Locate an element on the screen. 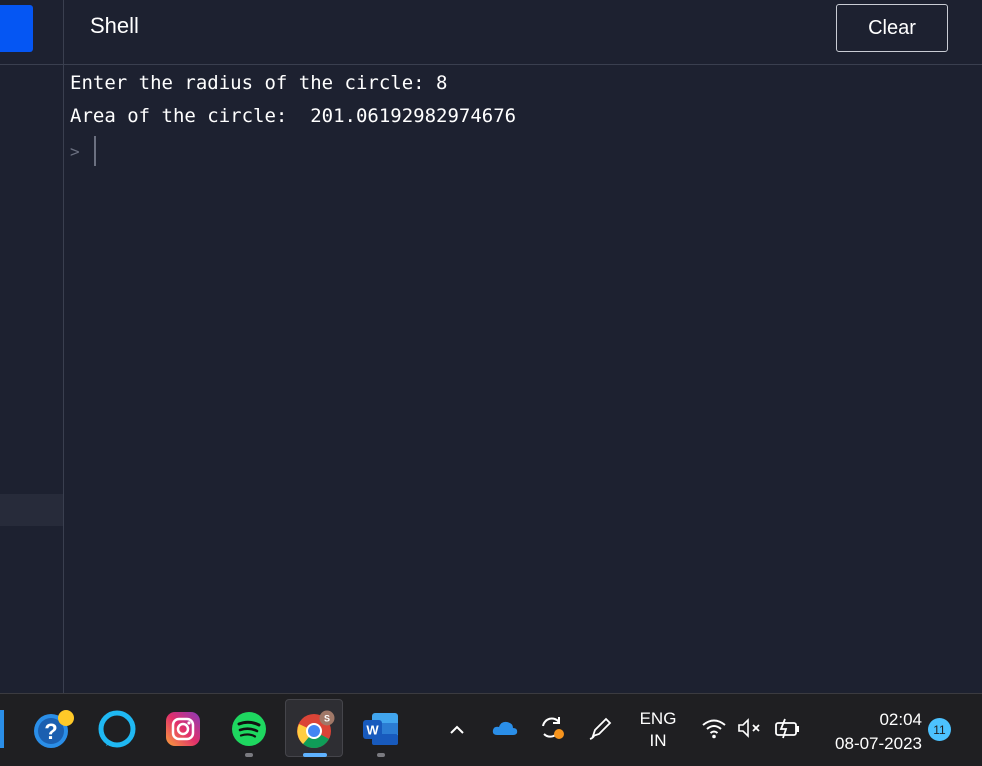 The width and height of the screenshot is (982, 766). language-code: ENG is located at coordinates (658, 718).